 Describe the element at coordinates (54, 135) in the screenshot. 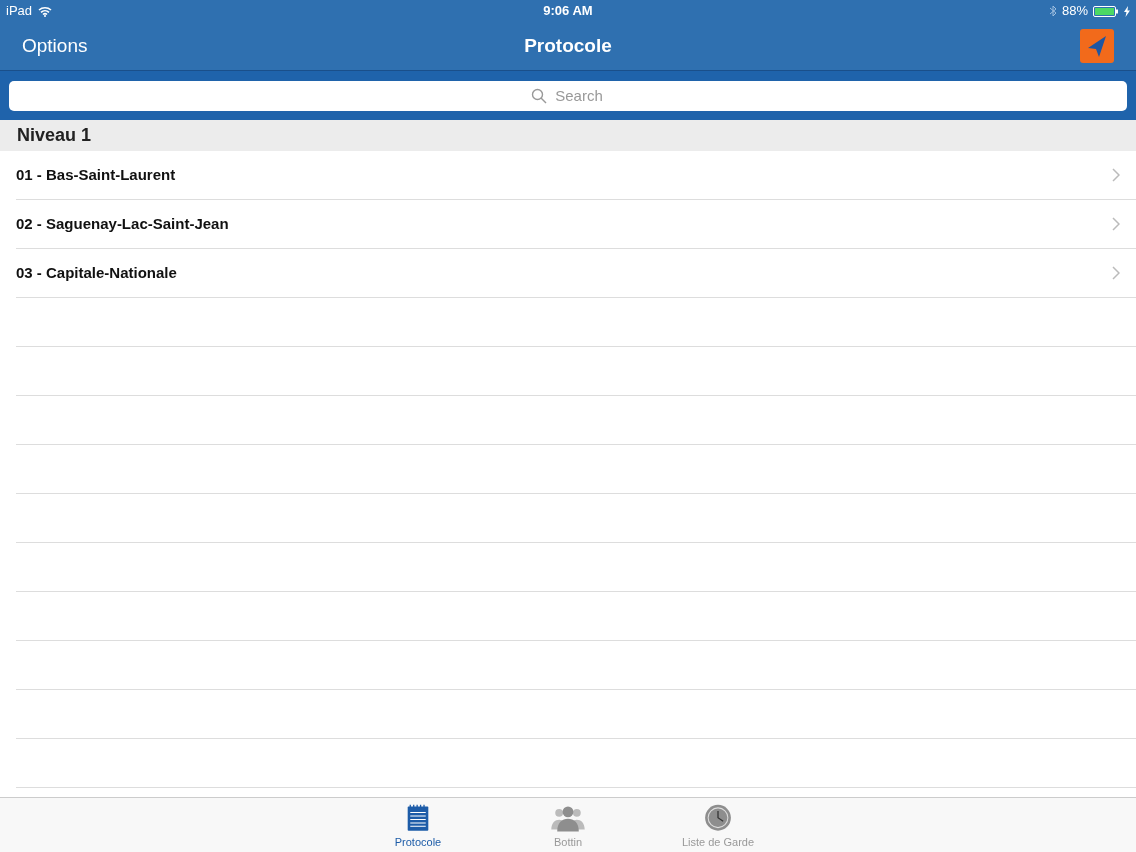

I see `section-header: Niveau 1` at that location.